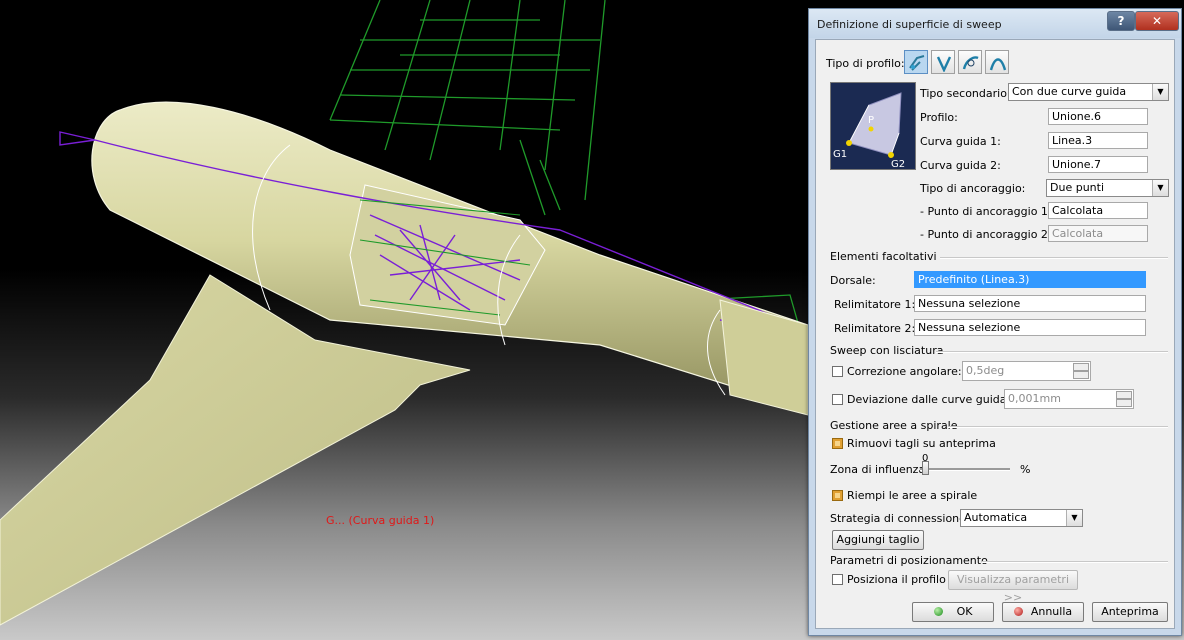 Image resolution: width=1184 pixels, height=640 pixels. I want to click on explicit-profile-icon, so click(916, 62).